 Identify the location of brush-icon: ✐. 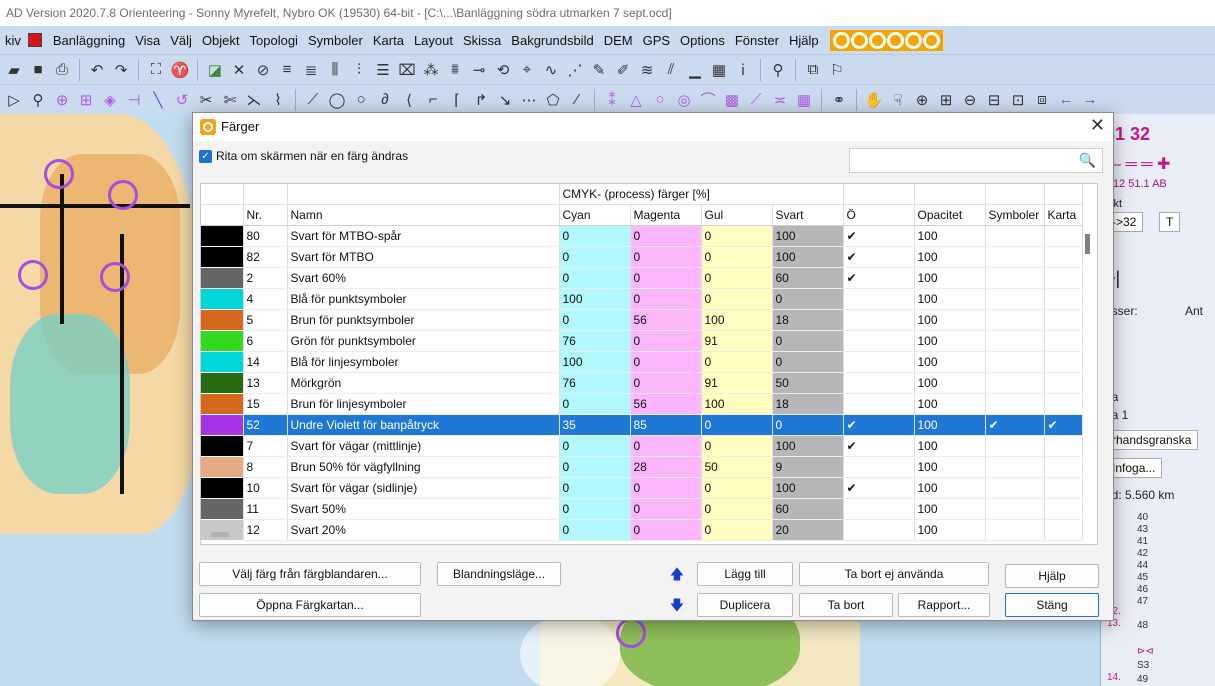
(623, 70).